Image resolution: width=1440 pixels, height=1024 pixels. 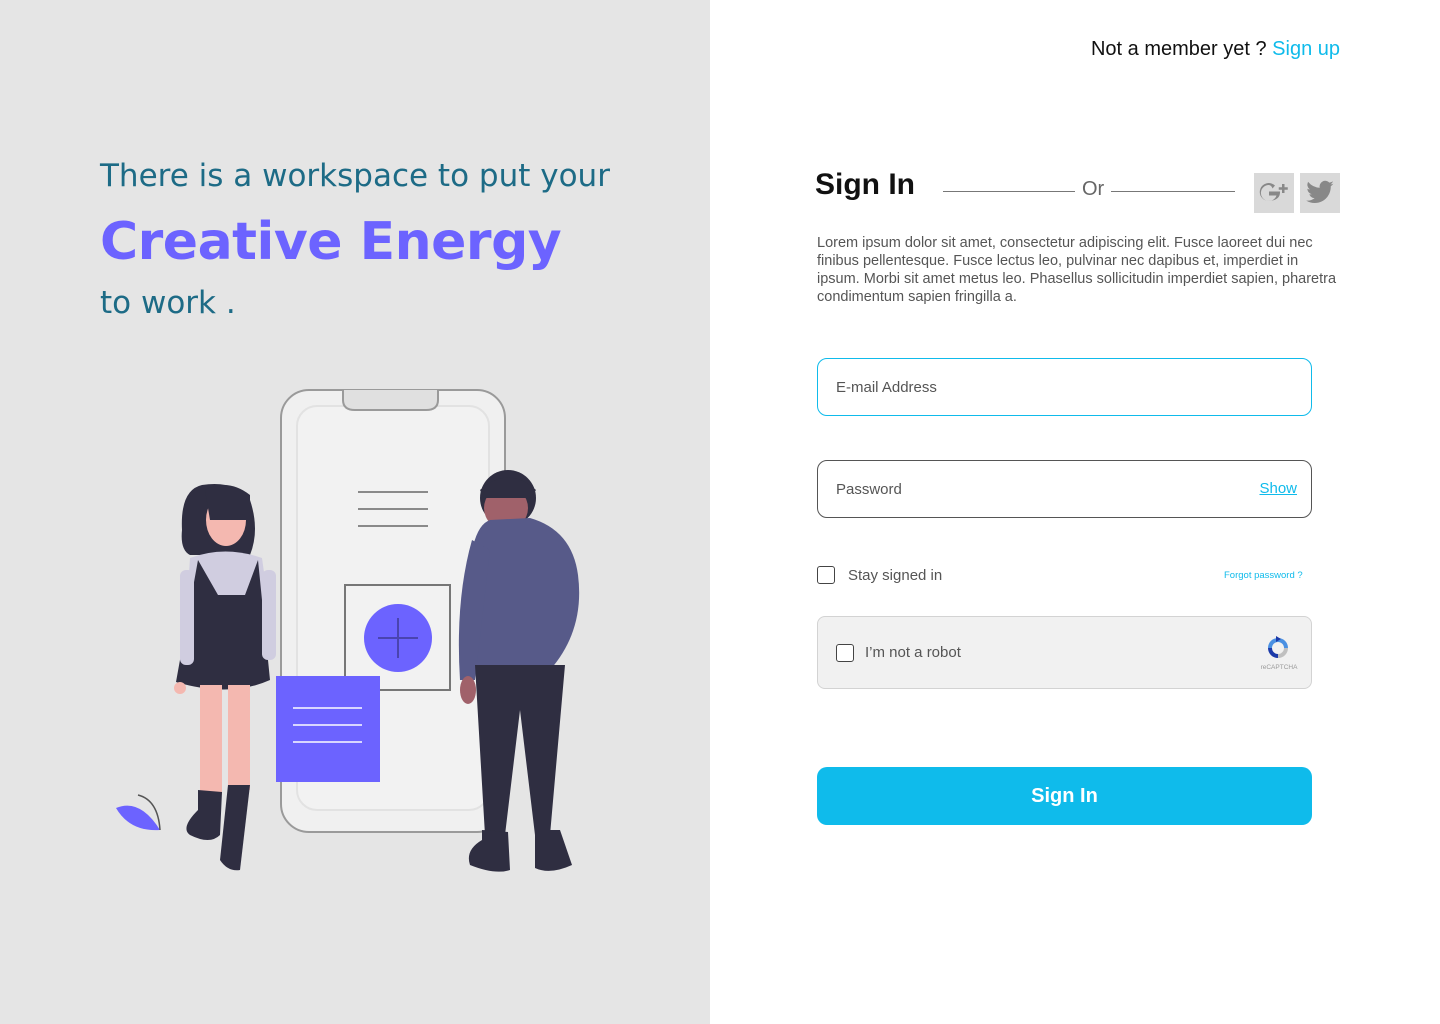 I want to click on stay-signed-in: Stay signed in, so click(x=879, y=575).